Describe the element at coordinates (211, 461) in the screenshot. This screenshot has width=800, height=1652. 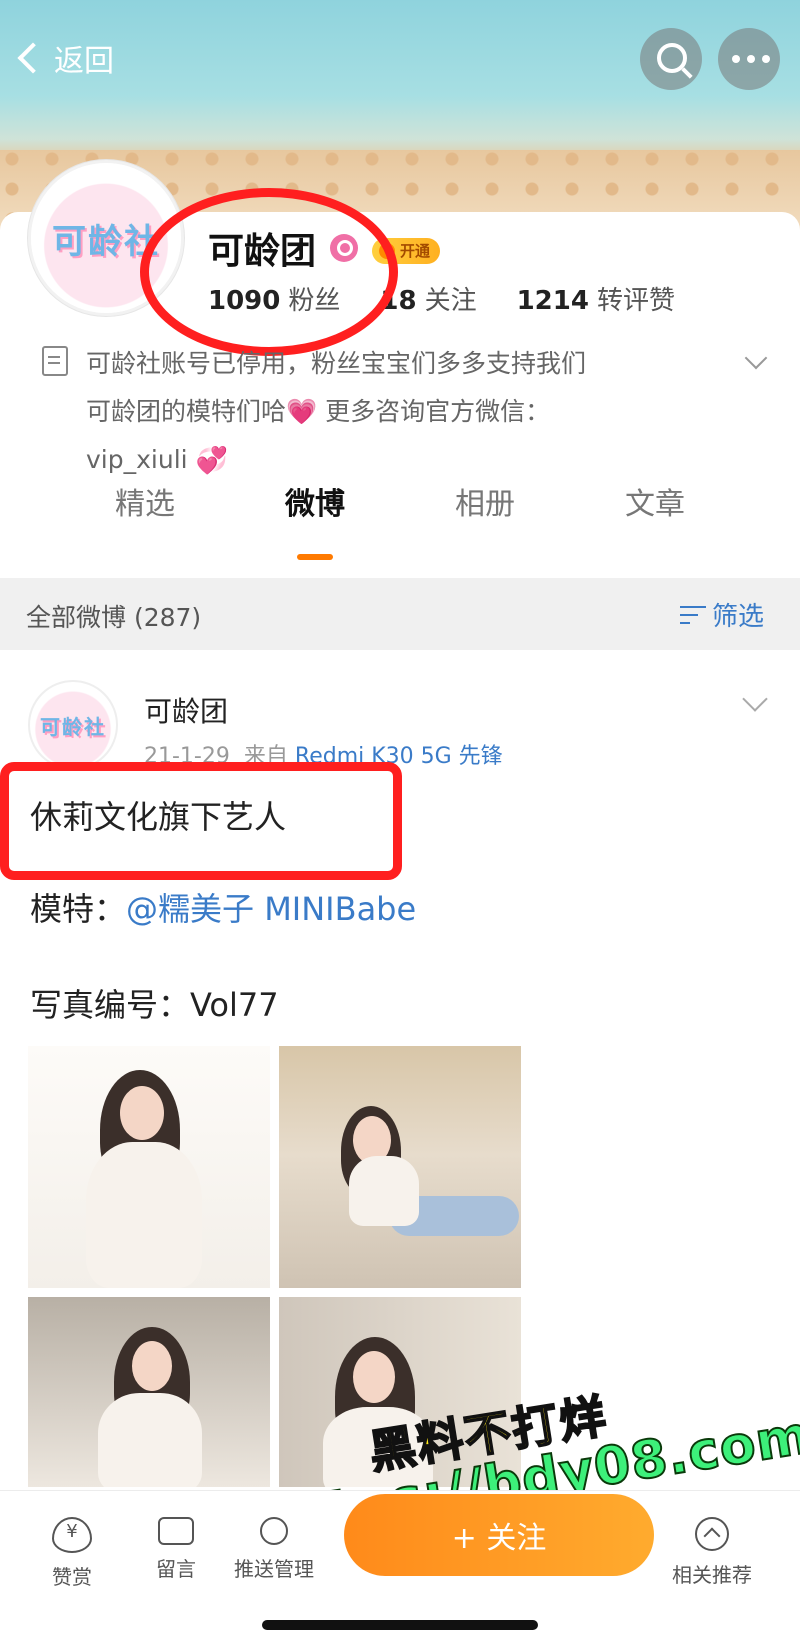
I see `heart-emoji-icon: 💞` at that location.